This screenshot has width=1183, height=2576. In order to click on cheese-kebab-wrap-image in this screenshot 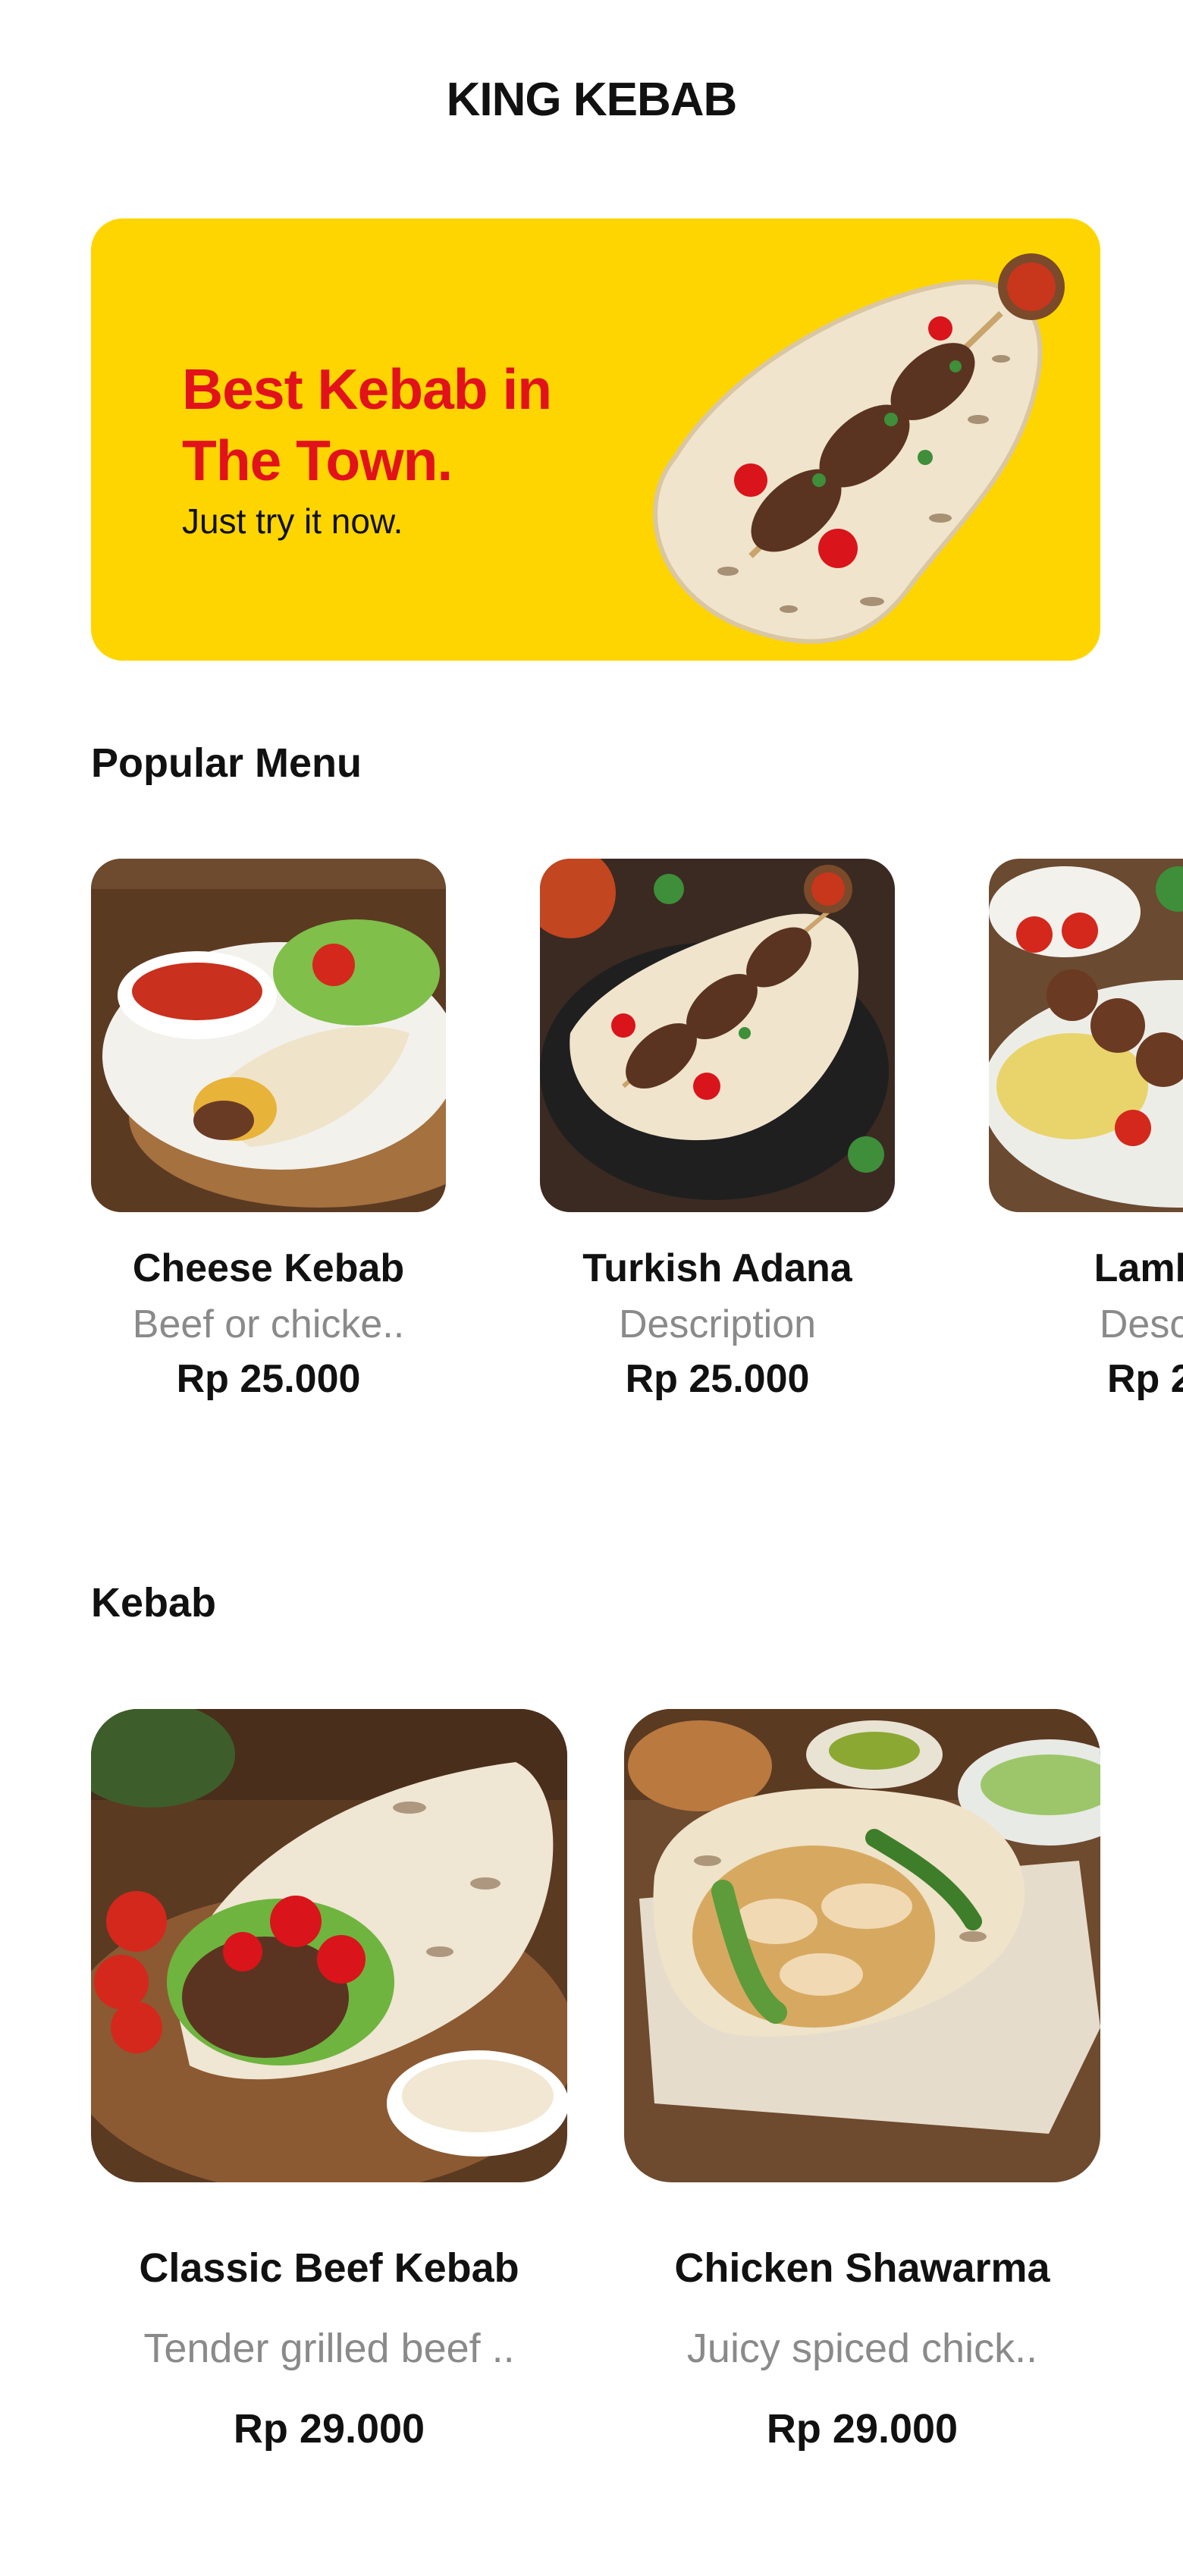, I will do `click(268, 1035)`.